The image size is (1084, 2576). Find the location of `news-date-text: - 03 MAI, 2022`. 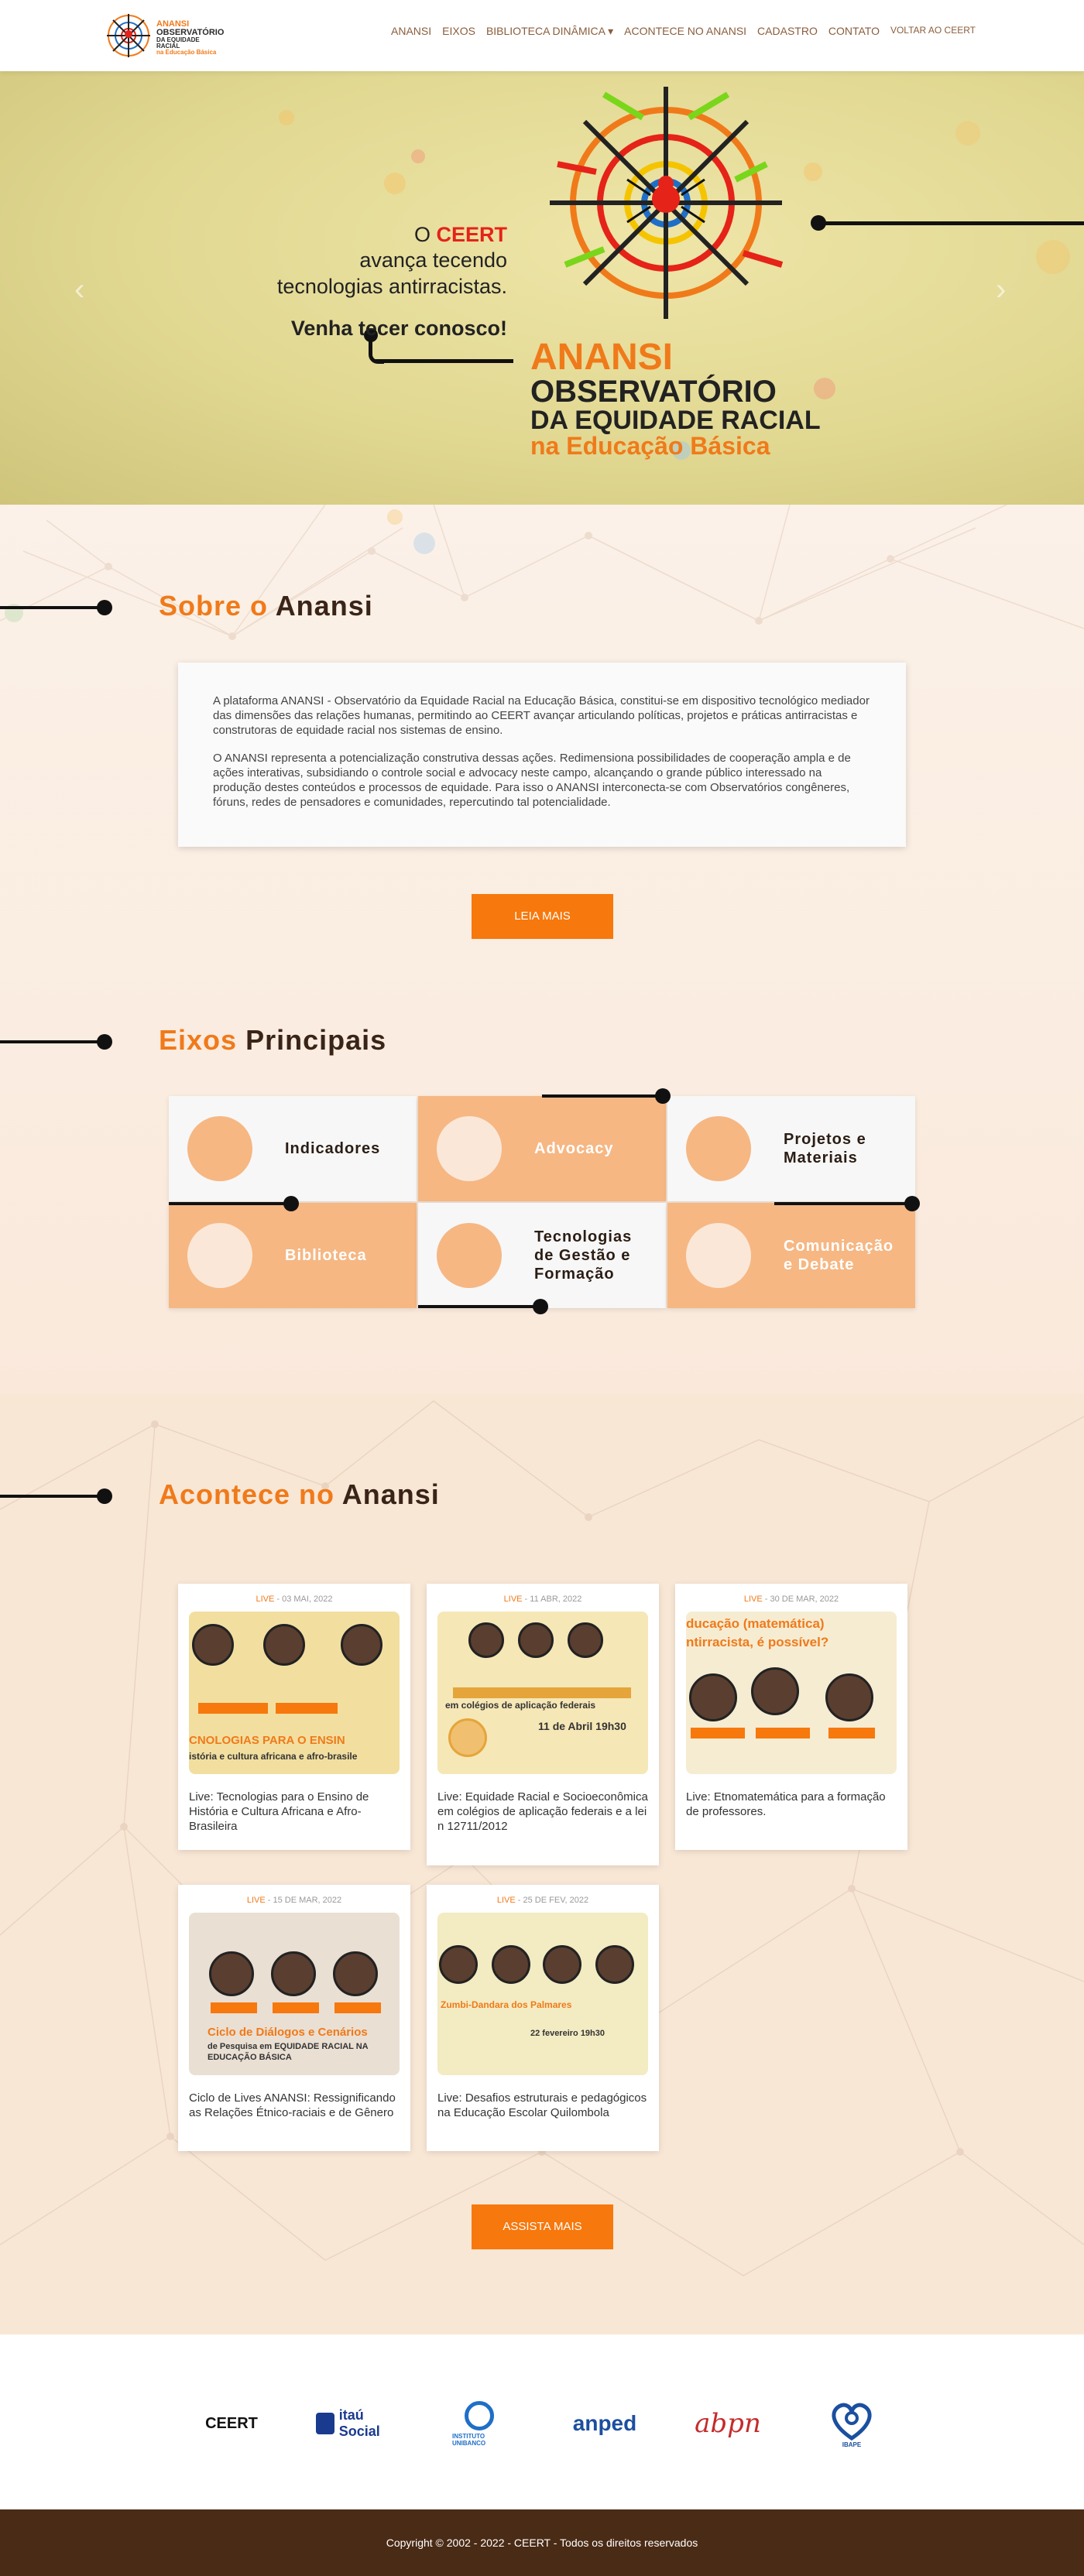

news-date-text: - 03 MAI, 2022 is located at coordinates (303, 1599).